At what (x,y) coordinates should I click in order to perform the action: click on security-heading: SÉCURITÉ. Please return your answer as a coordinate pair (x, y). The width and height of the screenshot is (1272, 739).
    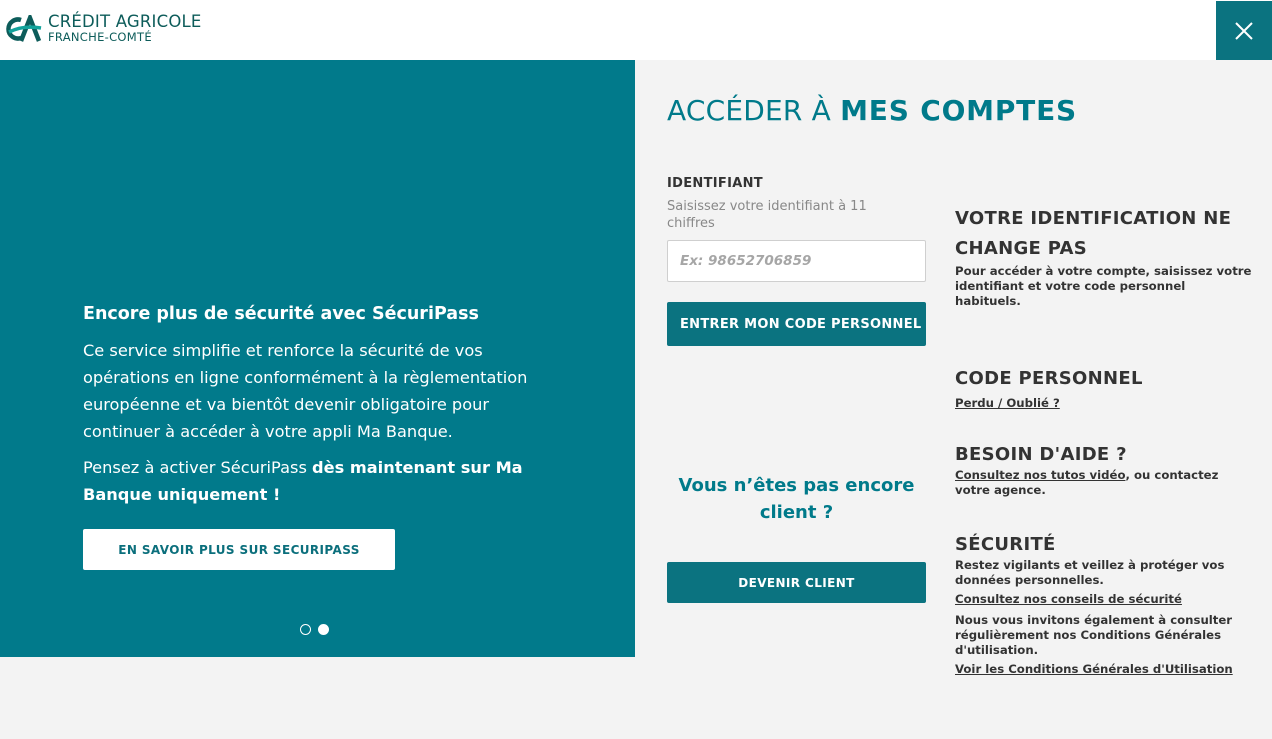
    Looking at the image, I should click on (1005, 544).